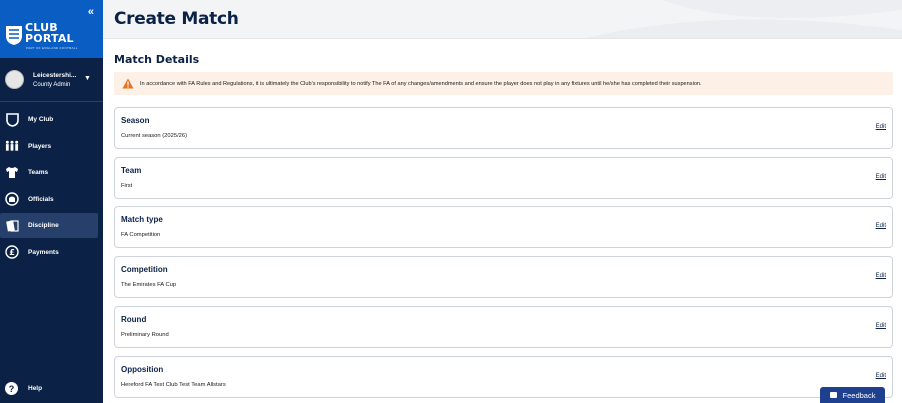  I want to click on brand-tagline: PART OF ENGLAND FOOTBALL, so click(52, 48).